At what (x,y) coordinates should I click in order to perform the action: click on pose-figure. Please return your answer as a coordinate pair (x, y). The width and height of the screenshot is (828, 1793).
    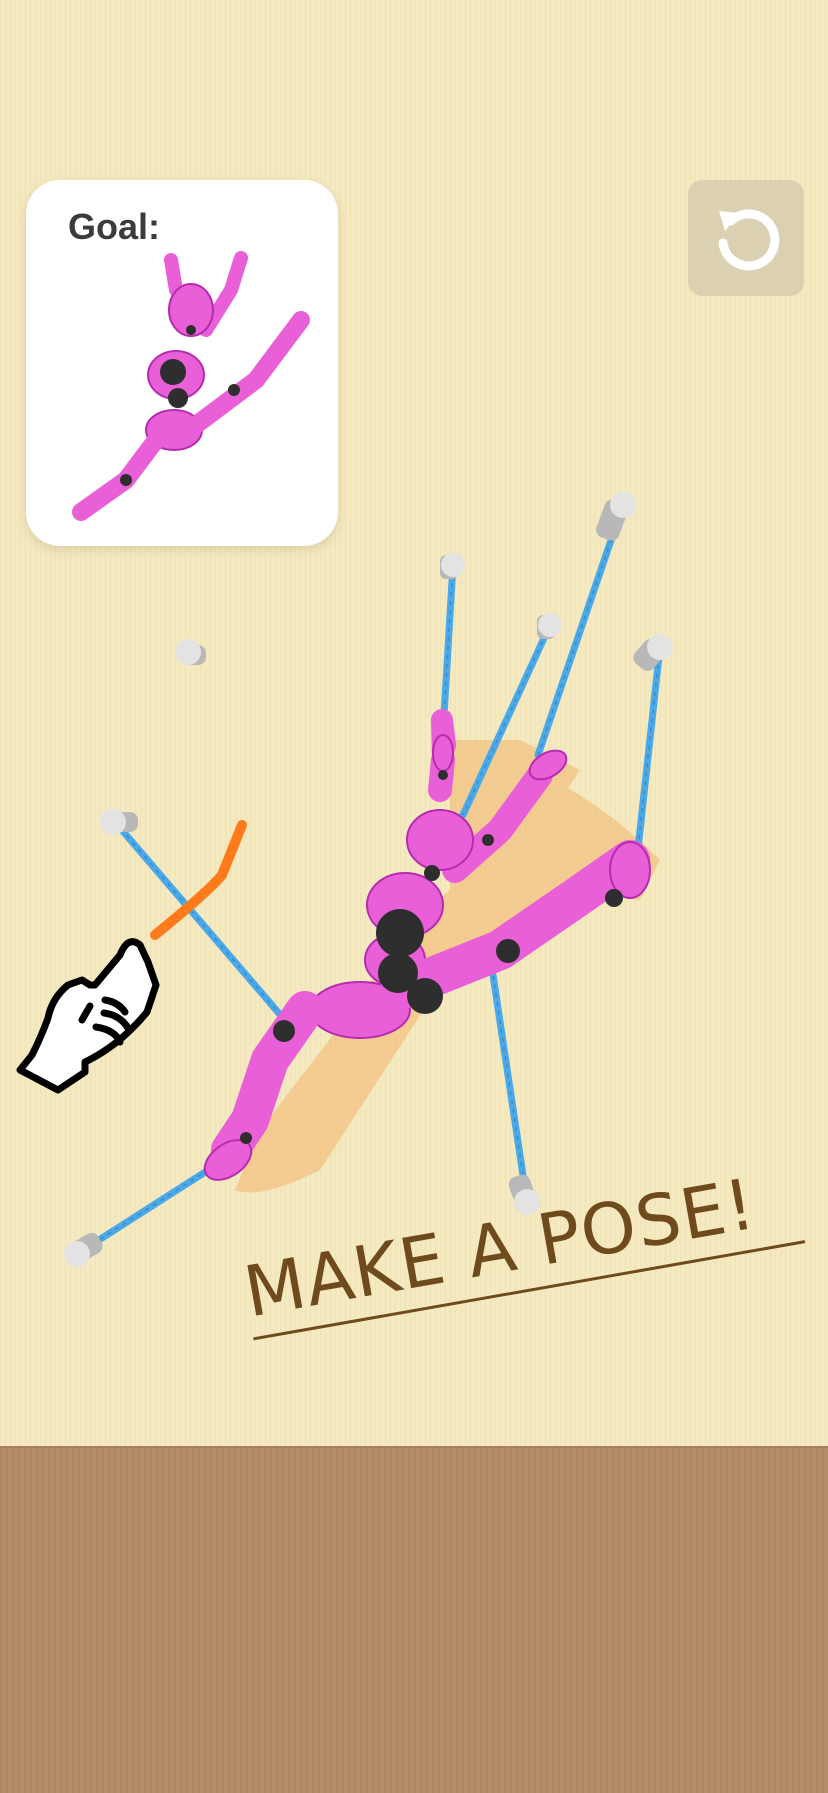
    Looking at the image, I should click on (424, 948).